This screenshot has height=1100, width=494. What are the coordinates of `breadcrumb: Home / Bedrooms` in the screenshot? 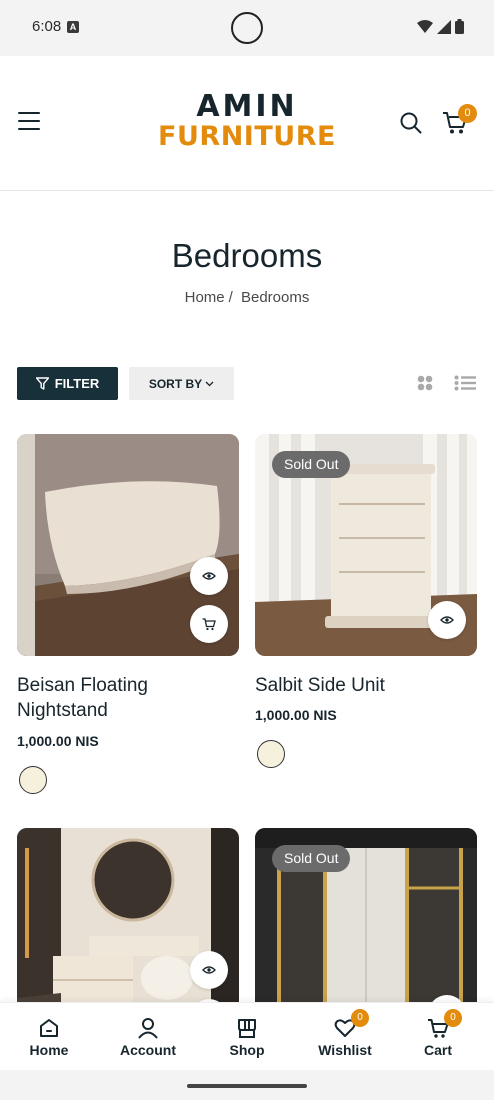 It's located at (247, 297).